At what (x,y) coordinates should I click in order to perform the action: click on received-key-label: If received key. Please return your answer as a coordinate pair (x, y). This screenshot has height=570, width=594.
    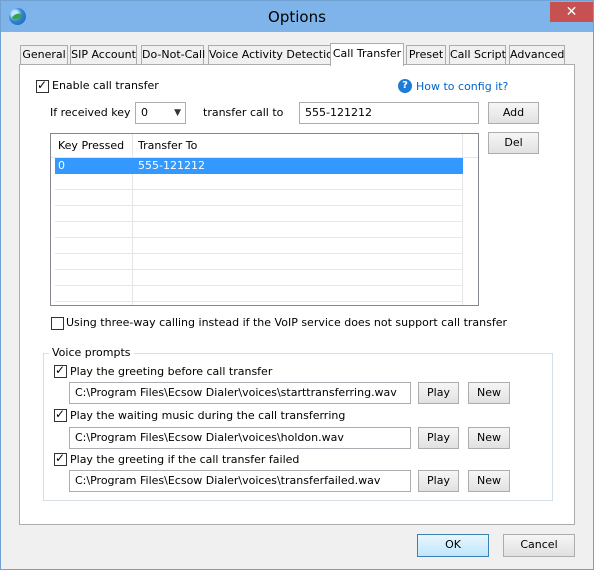
    Looking at the image, I should click on (90, 112).